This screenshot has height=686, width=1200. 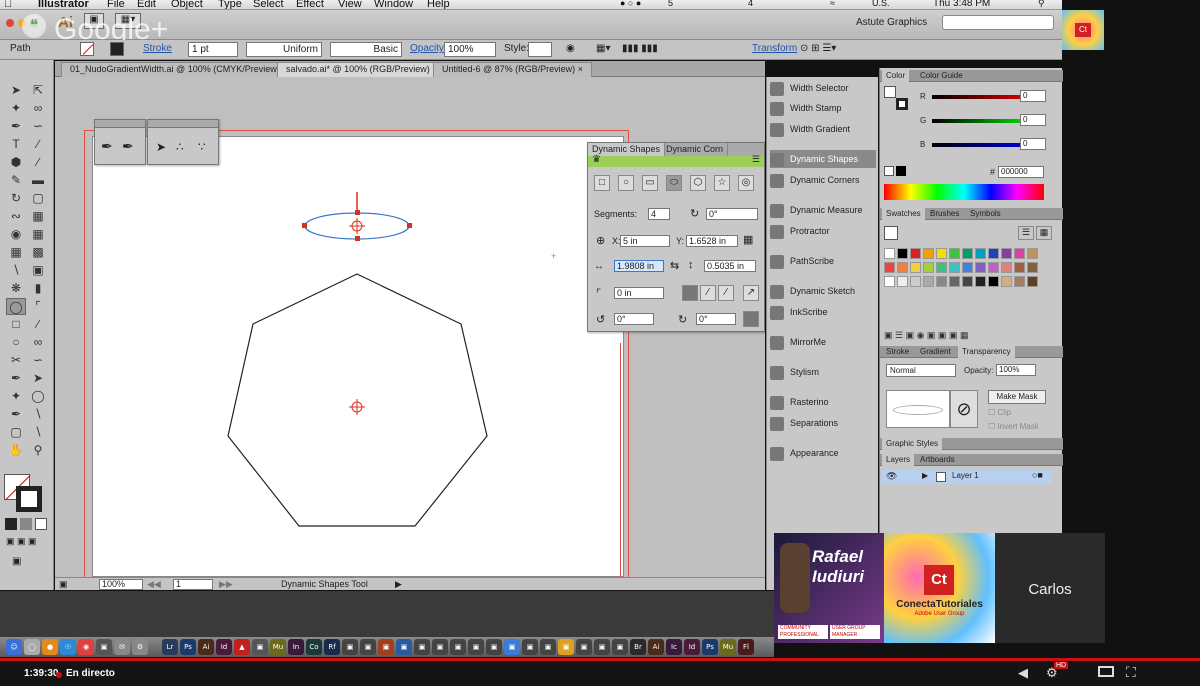 What do you see at coordinates (903, 214) in the screenshot?
I see `tab-swatches: Swatches` at bounding box center [903, 214].